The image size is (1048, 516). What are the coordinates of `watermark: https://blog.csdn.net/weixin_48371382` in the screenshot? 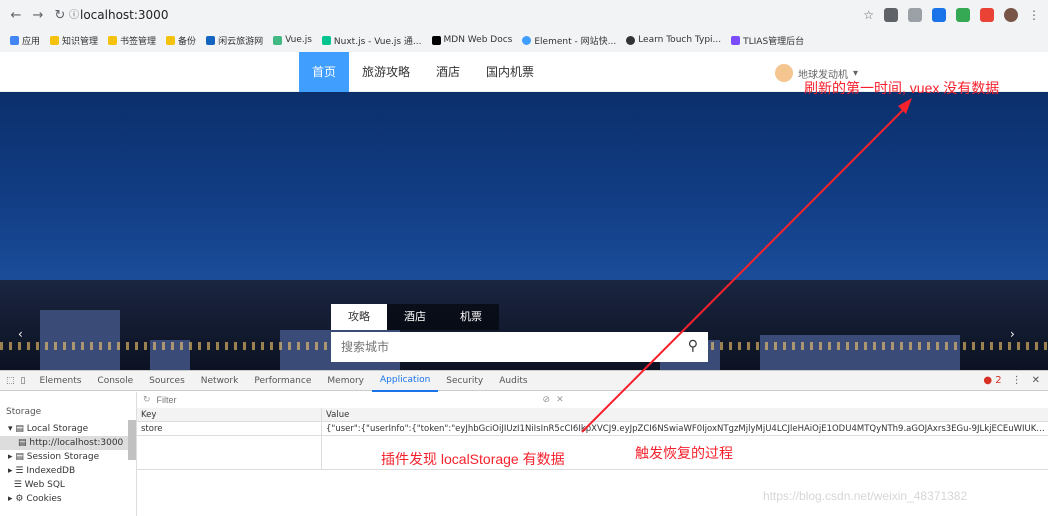 It's located at (865, 496).